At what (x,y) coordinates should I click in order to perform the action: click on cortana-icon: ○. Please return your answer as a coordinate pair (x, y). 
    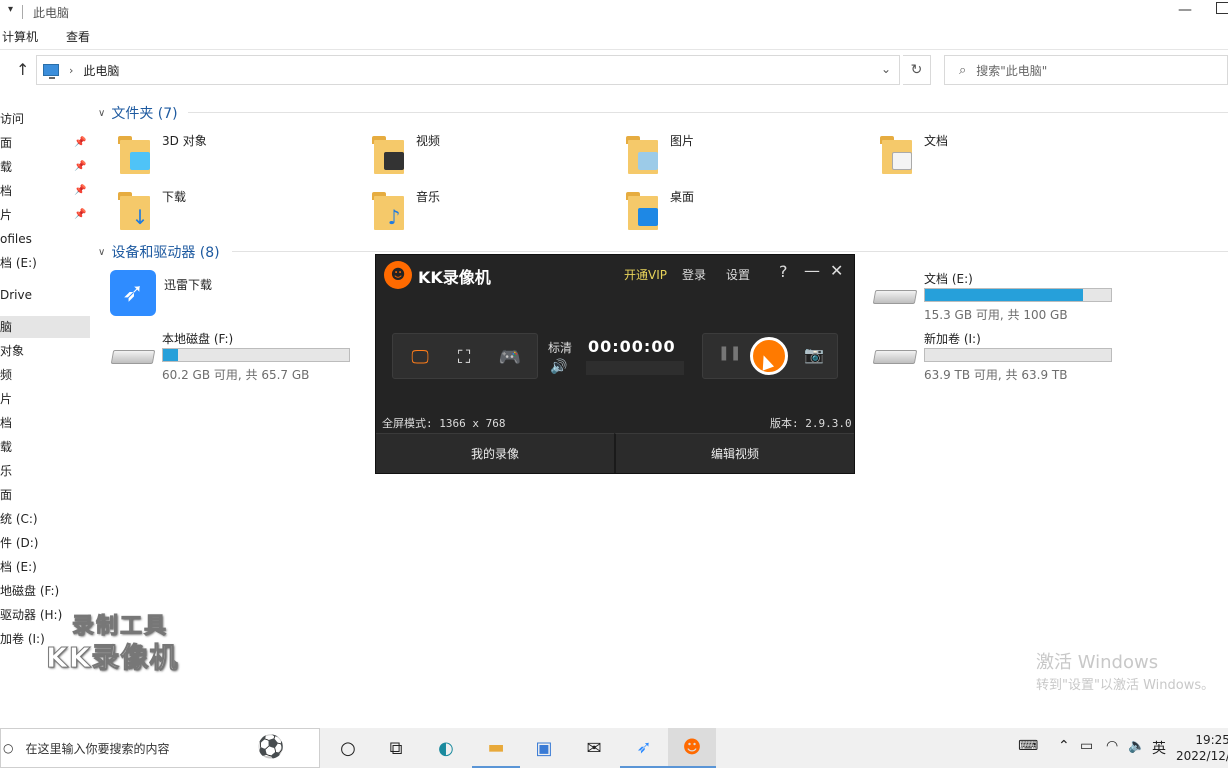
    Looking at the image, I should click on (348, 748).